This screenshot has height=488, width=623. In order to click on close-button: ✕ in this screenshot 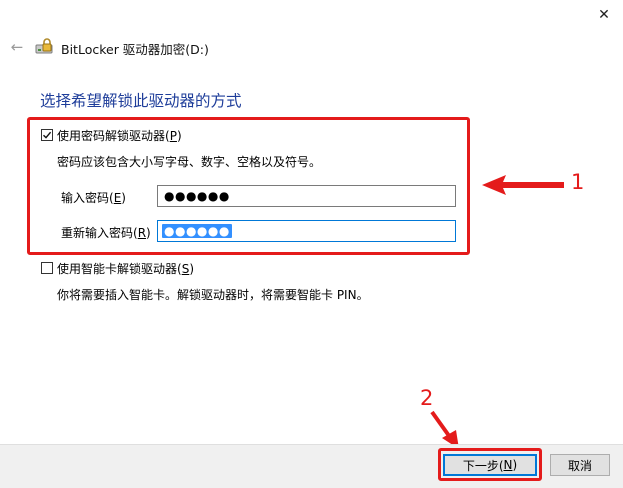, I will do `click(604, 15)`.